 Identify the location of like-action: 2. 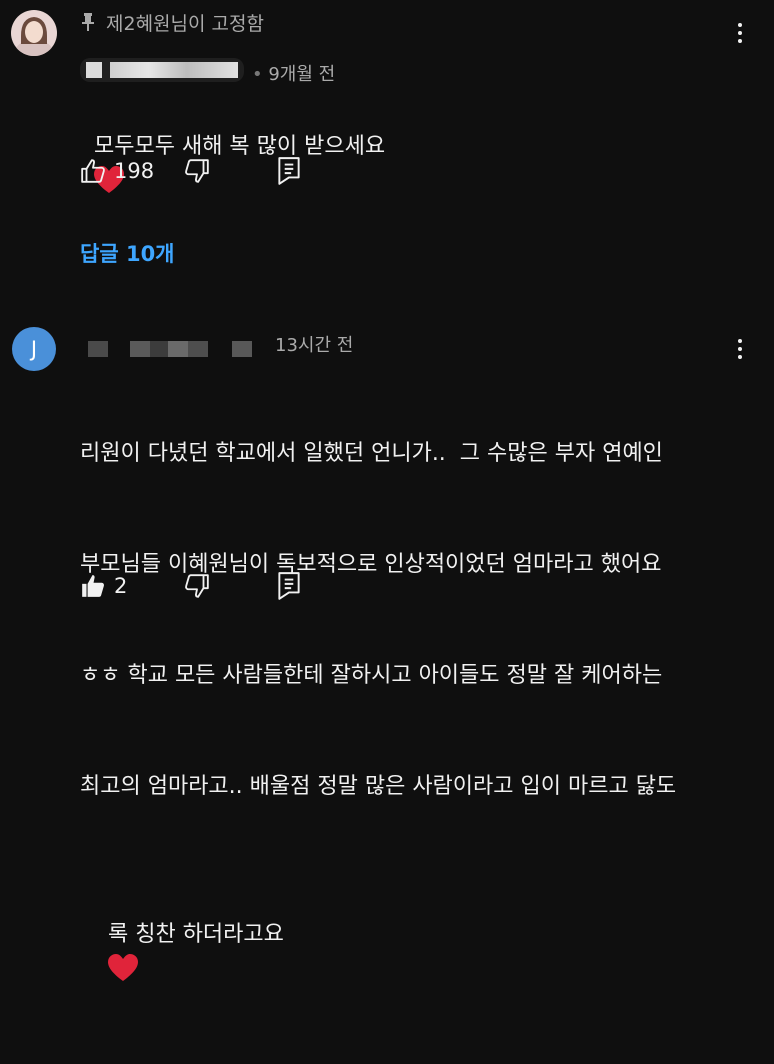
(103, 586).